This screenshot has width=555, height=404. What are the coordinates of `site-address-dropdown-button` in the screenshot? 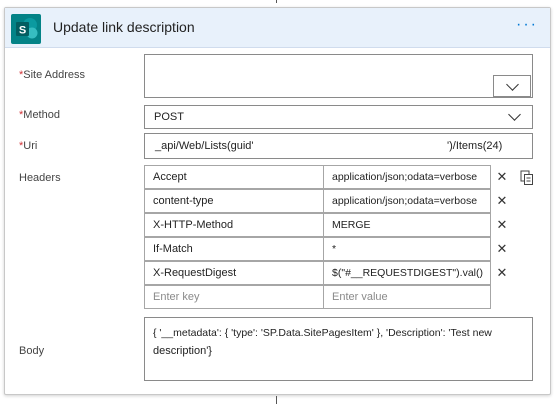 It's located at (512, 86).